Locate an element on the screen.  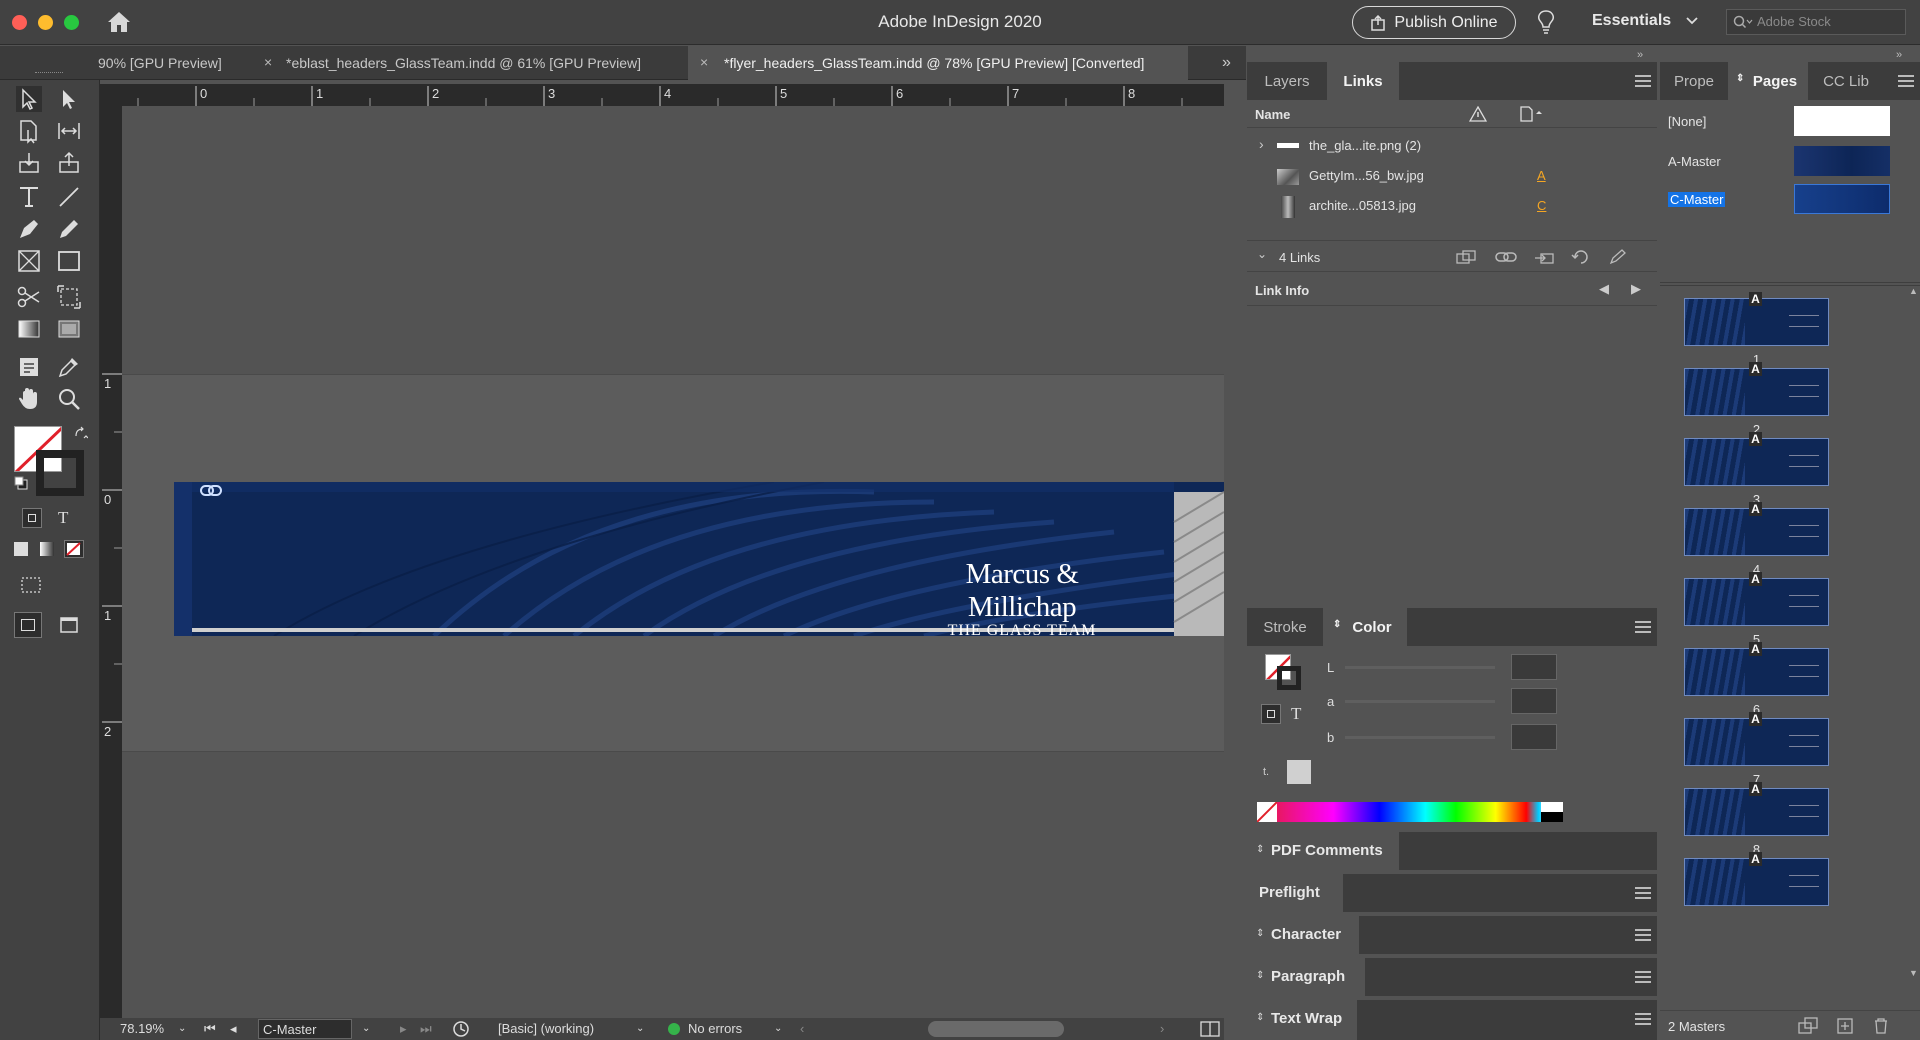
first-page-icon: ⏮ is located at coordinates (210, 1029).